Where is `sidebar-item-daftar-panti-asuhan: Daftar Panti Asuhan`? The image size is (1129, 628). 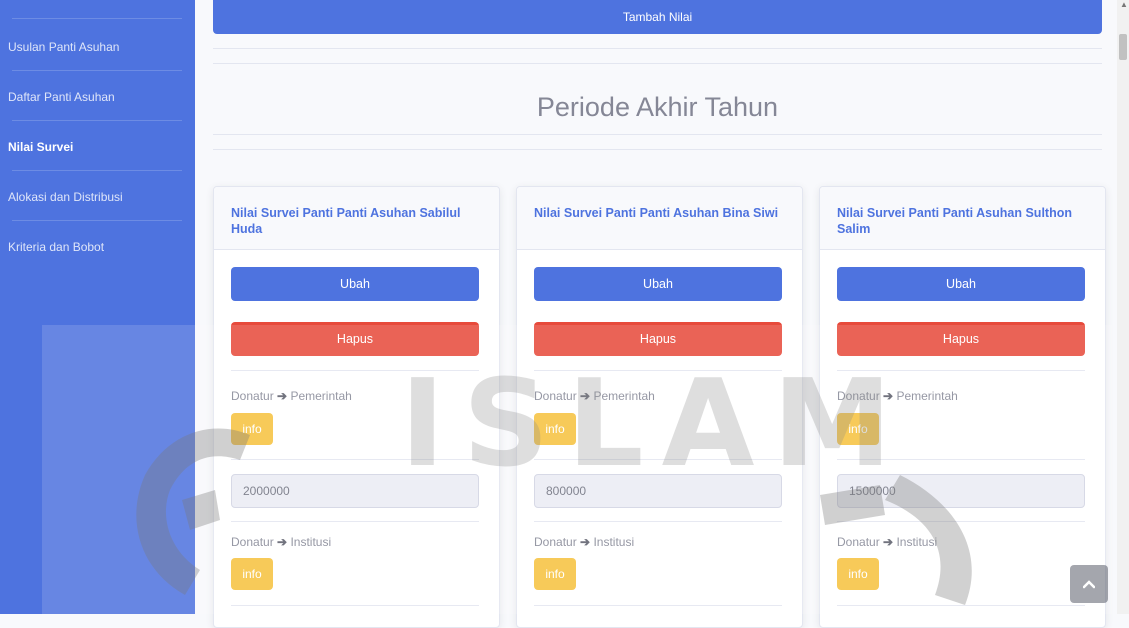 sidebar-item-daftar-panti-asuhan: Daftar Panti Asuhan is located at coordinates (97, 97).